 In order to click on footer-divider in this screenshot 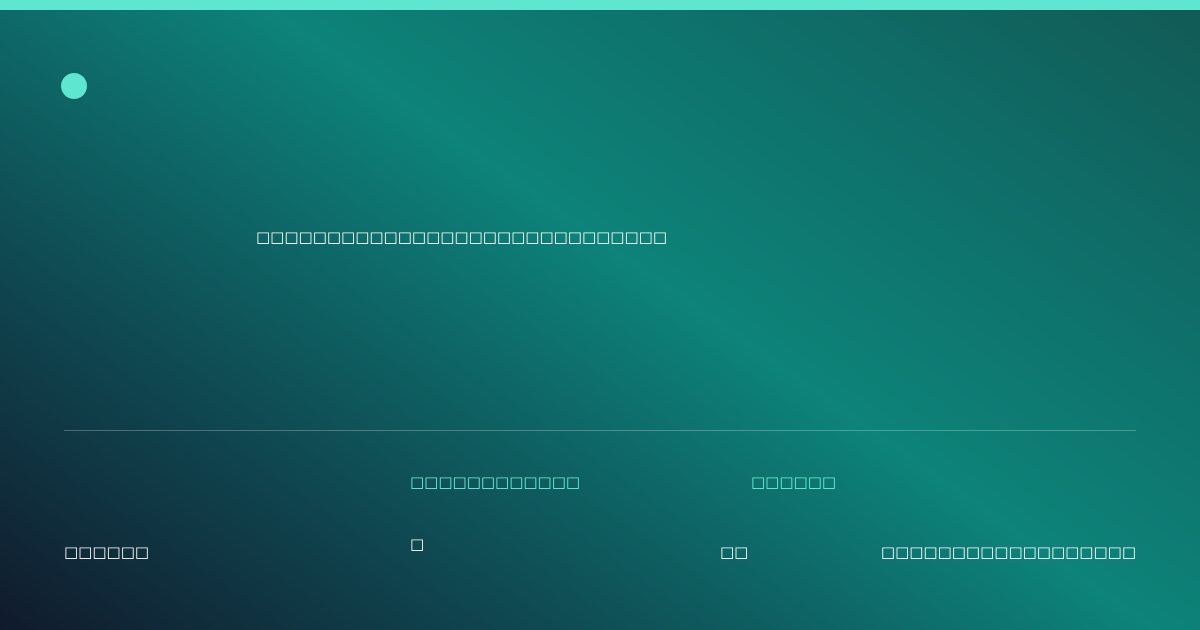, I will do `click(600, 430)`.